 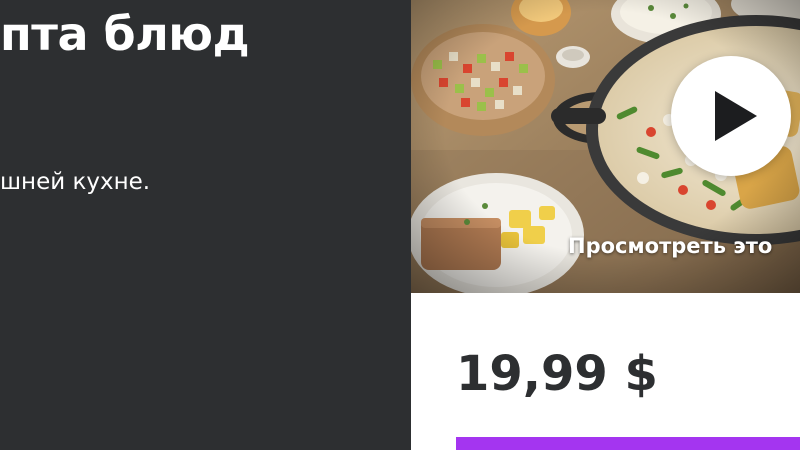 I want to click on play-icon, so click(x=736, y=116).